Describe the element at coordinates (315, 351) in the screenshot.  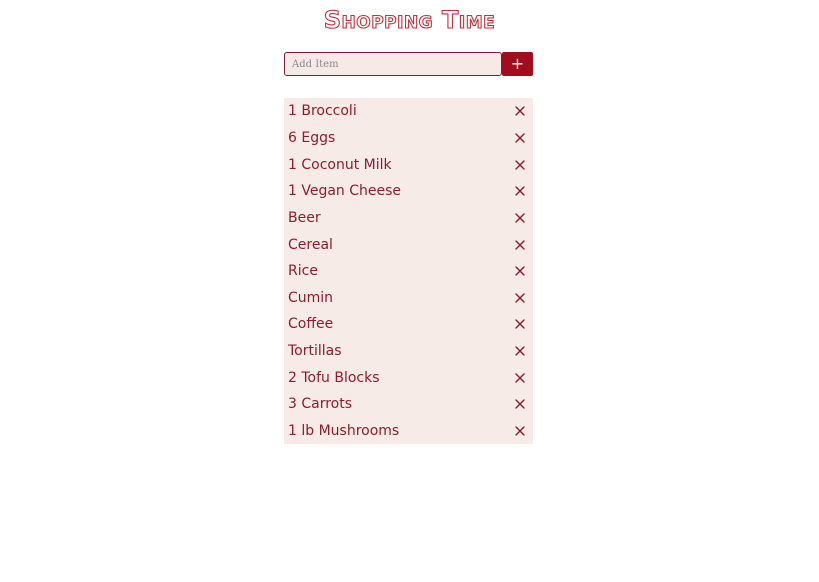
I see `list-item-label: Tortillas` at that location.